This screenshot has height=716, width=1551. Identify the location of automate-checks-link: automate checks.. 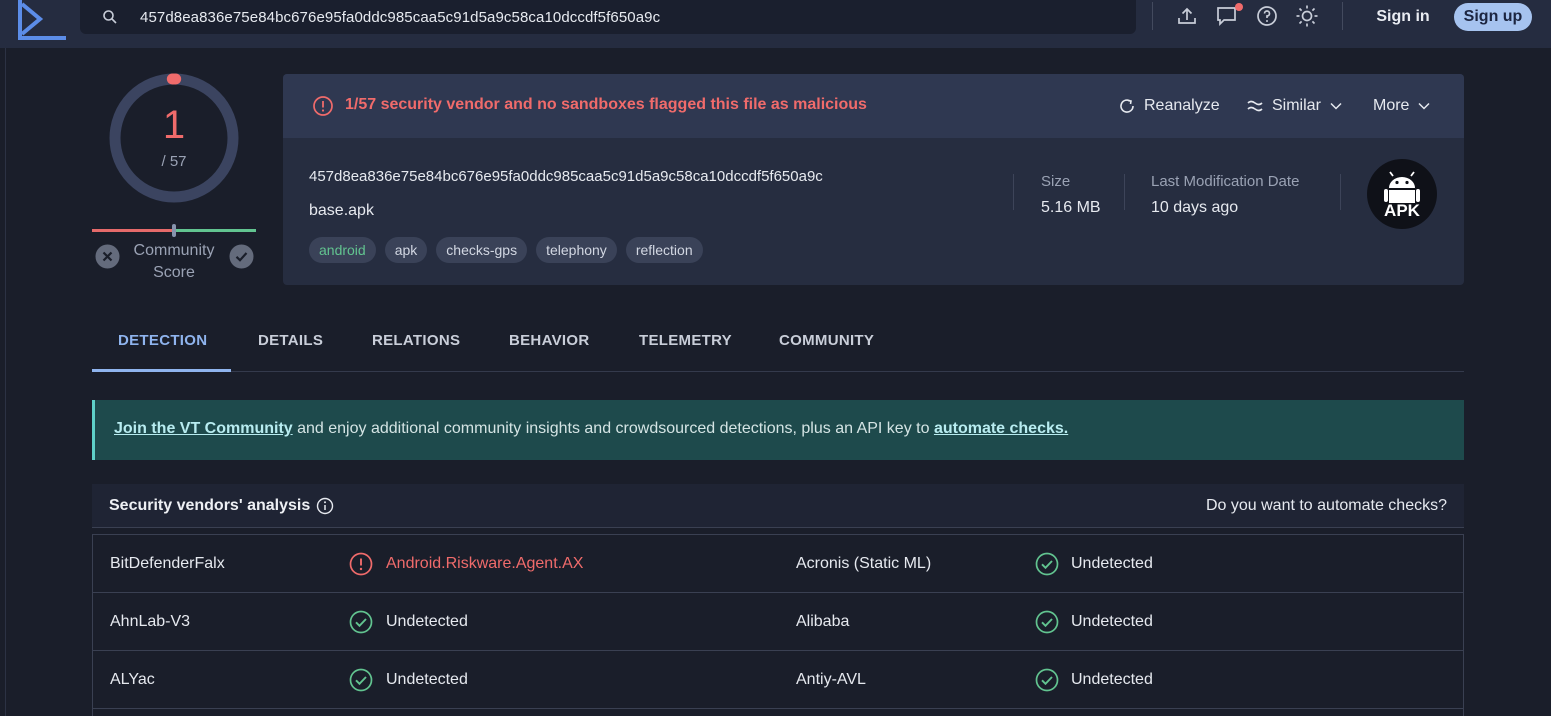
(1001, 428).